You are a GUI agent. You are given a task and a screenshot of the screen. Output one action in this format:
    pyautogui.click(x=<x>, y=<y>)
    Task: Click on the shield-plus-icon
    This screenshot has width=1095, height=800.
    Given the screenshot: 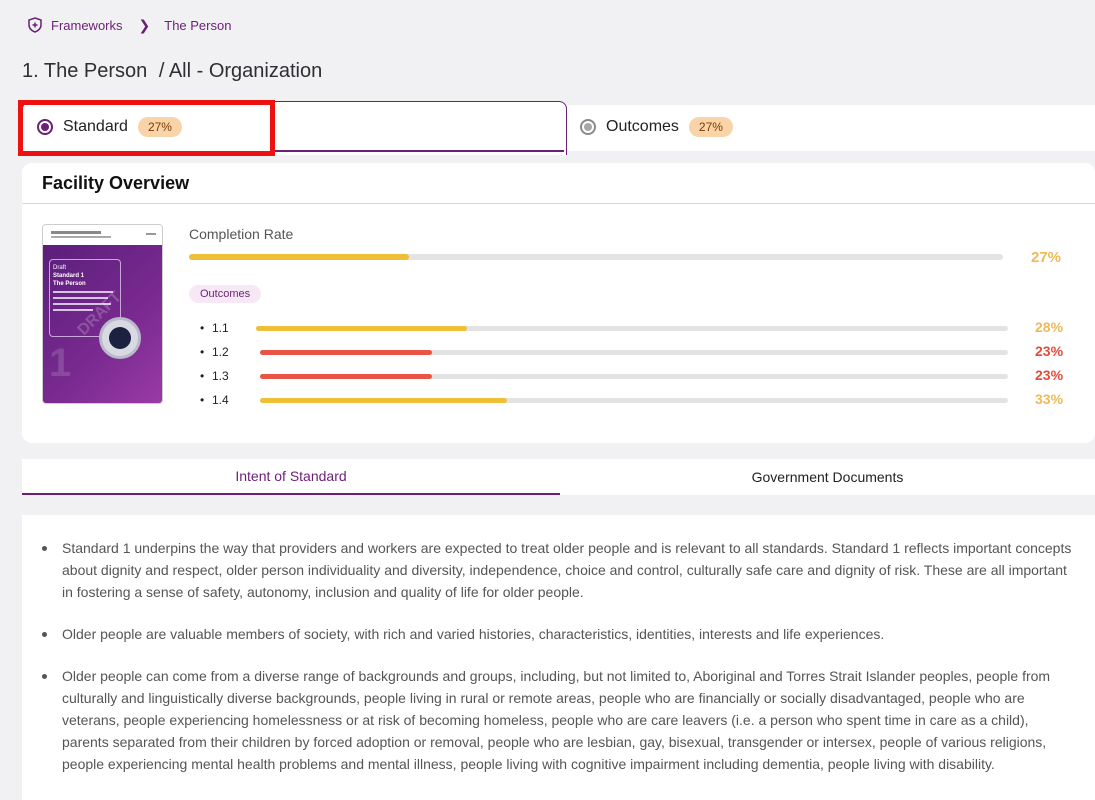 What is the action you would take?
    pyautogui.click(x=35, y=25)
    